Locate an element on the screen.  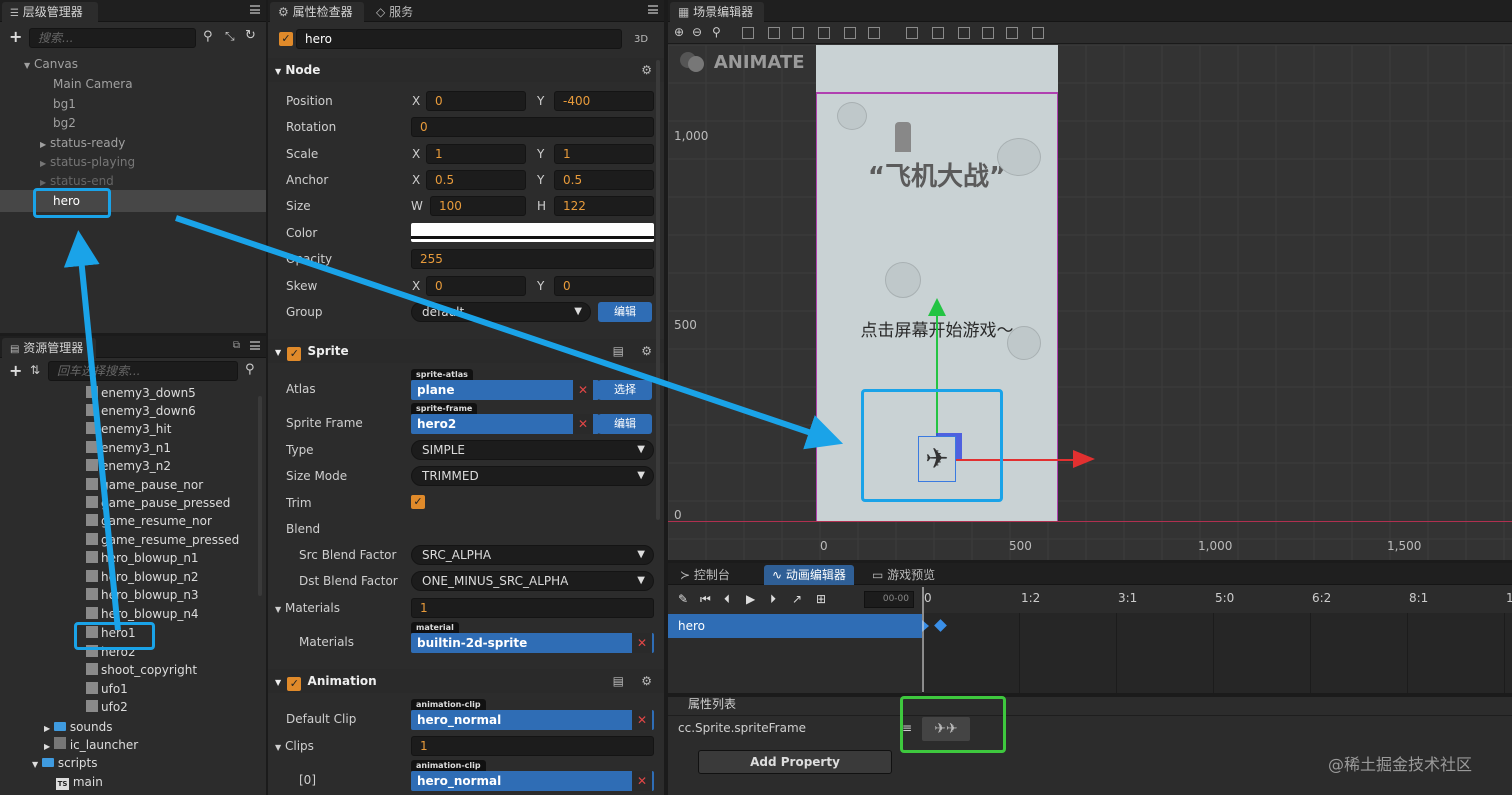
atlas-select-button: 选择 is located at coordinates (625, 390).